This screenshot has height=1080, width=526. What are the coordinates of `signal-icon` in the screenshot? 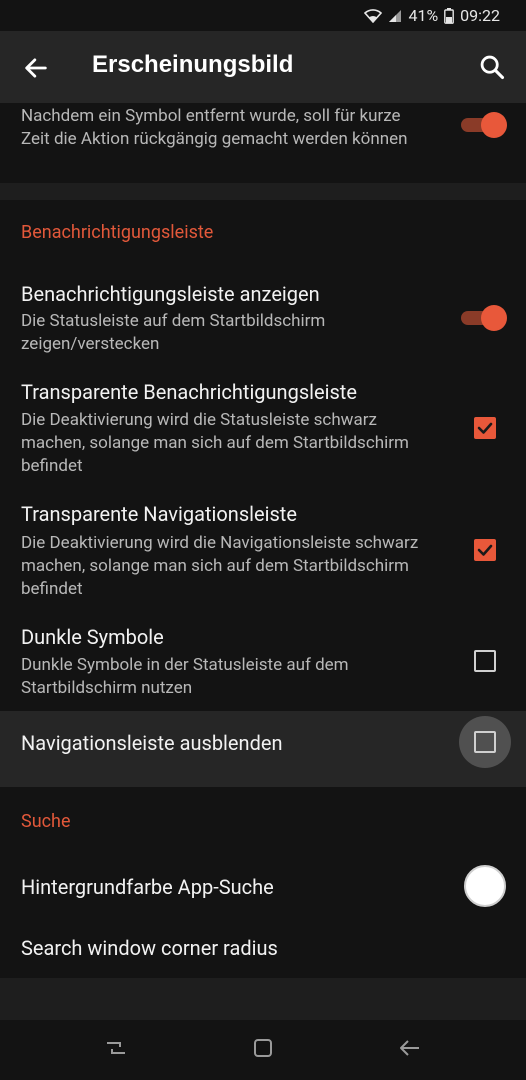 It's located at (395, 15).